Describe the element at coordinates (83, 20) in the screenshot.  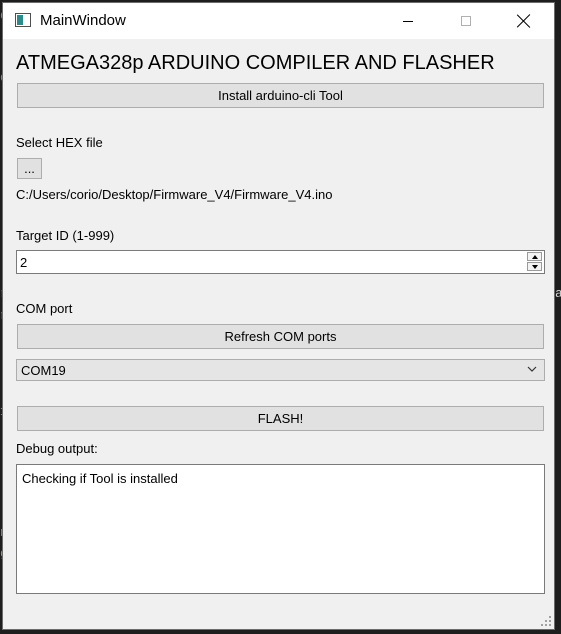
I see `window-title: MainWindow` at that location.